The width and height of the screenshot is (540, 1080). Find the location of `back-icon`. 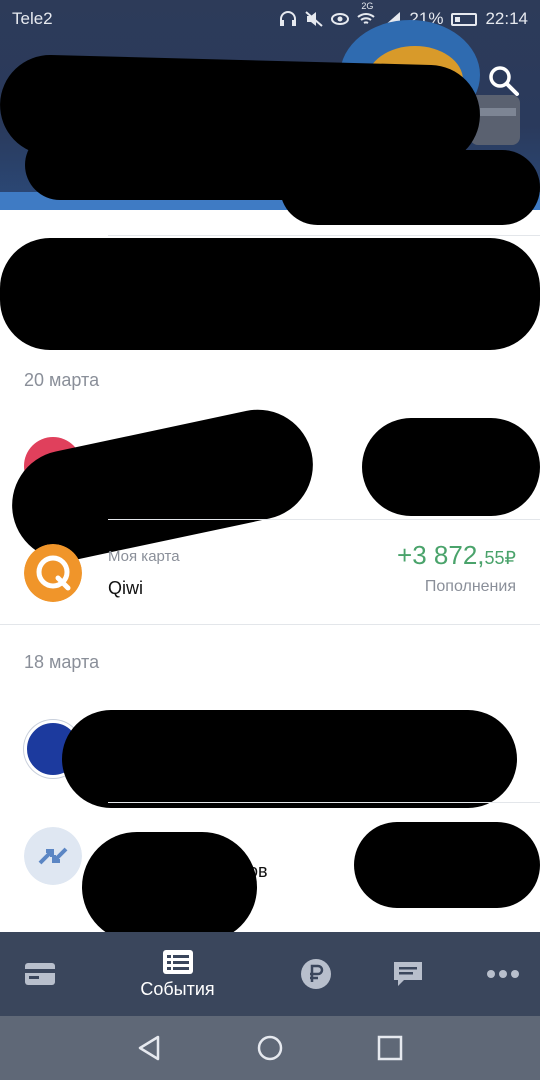

back-icon is located at coordinates (150, 1048).